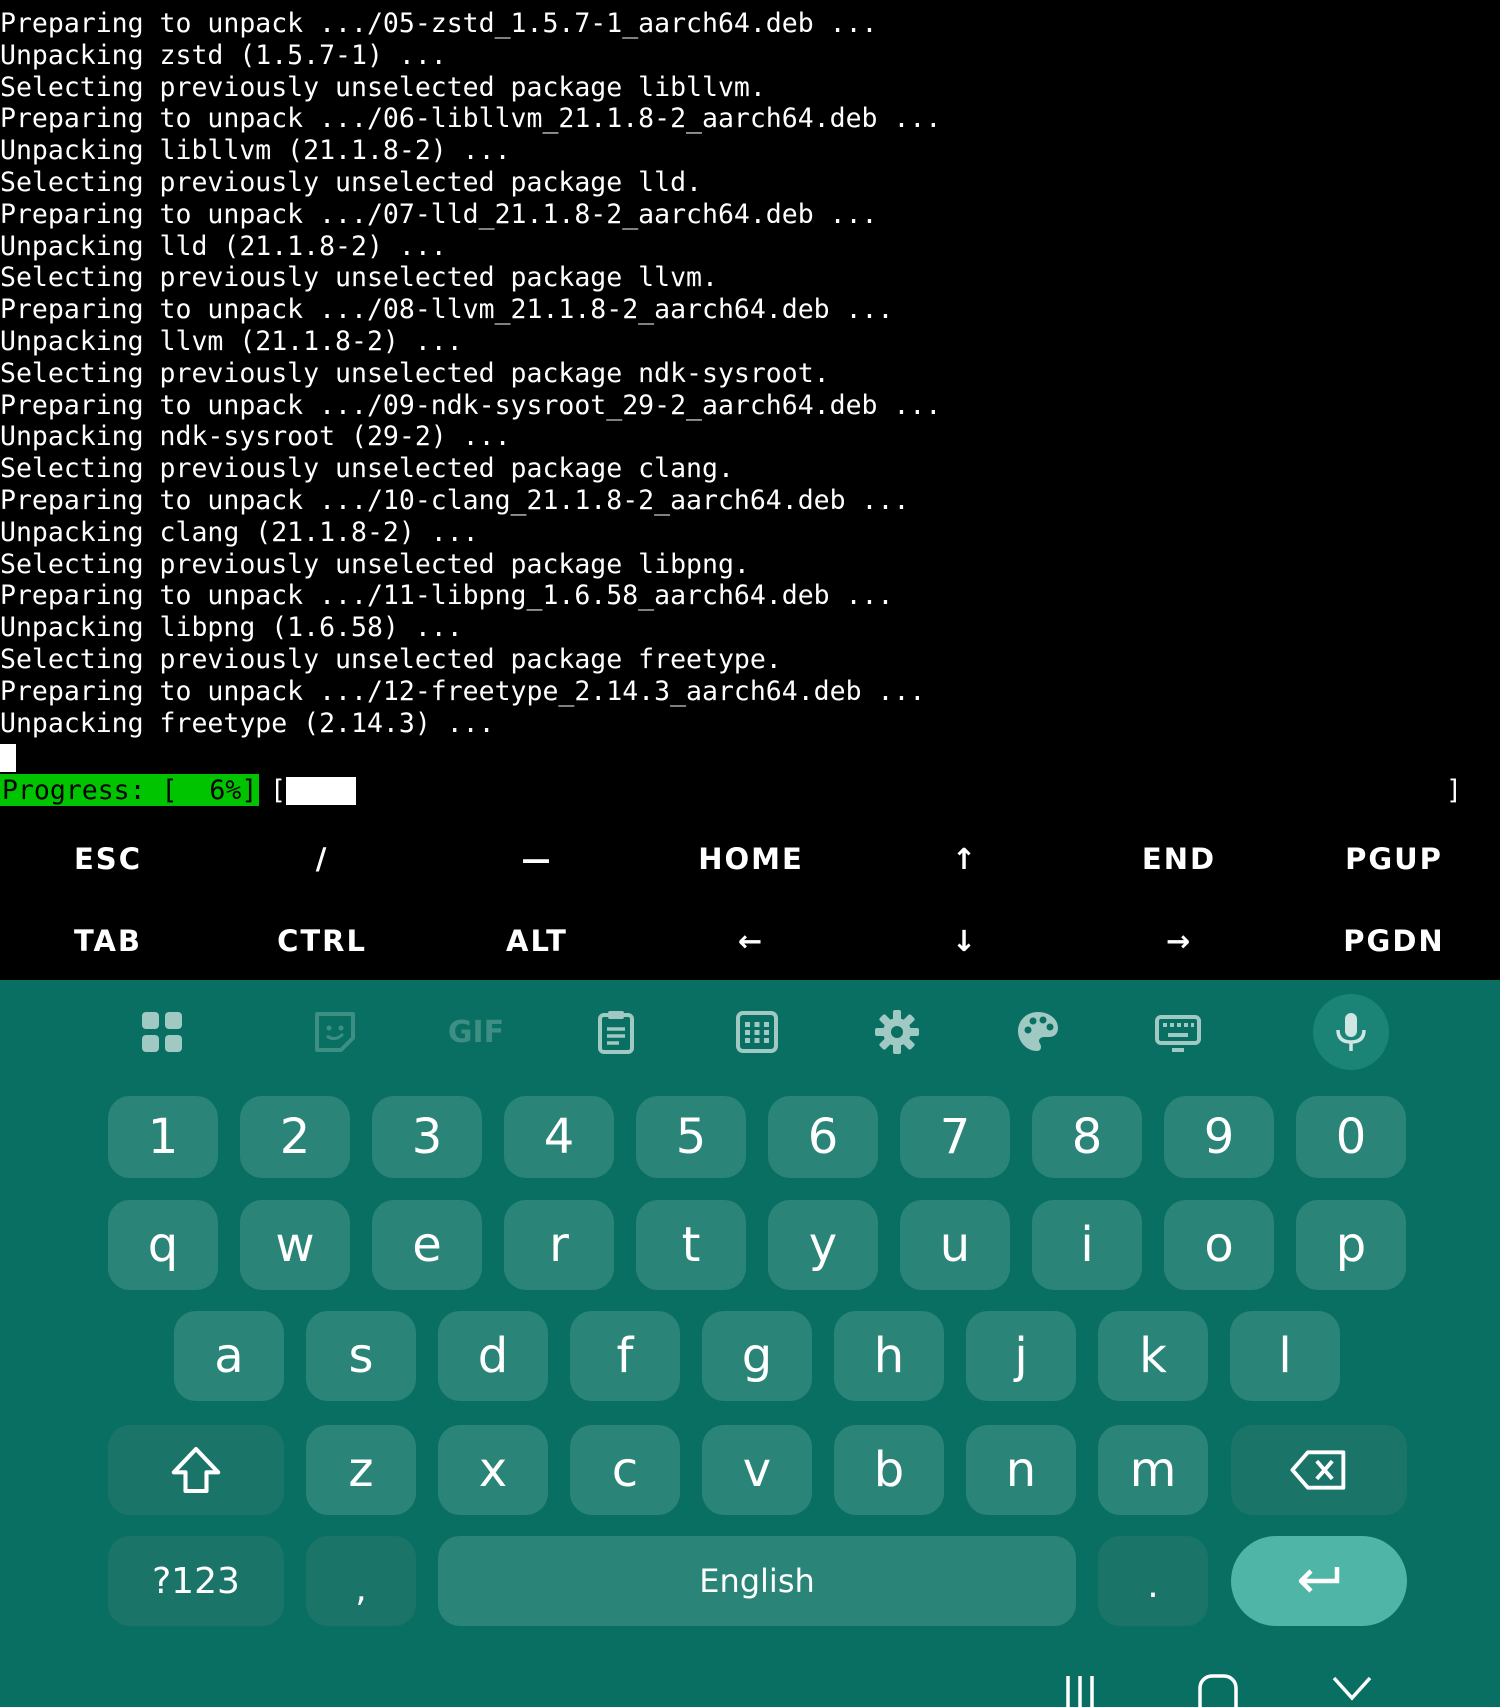 The image size is (1500, 1707). Describe the element at coordinates (130, 790) in the screenshot. I see `progress-label: Progress: [ 6%]` at that location.